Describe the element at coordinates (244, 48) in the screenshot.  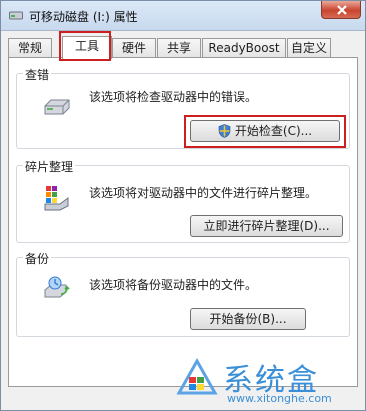
I see `tab-readyboost: ReadyBoost` at that location.